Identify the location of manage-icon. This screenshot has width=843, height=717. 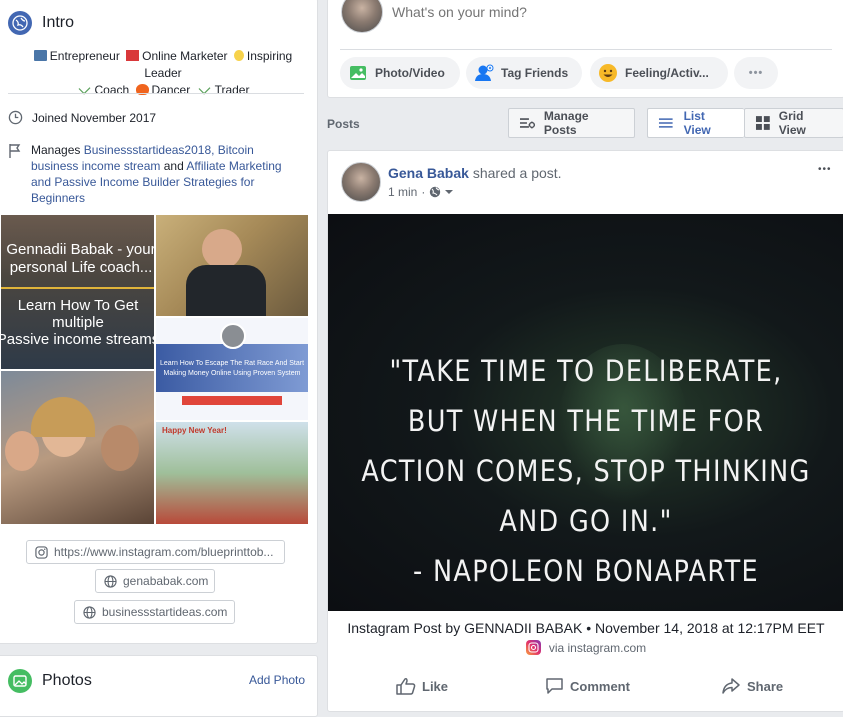
(527, 123).